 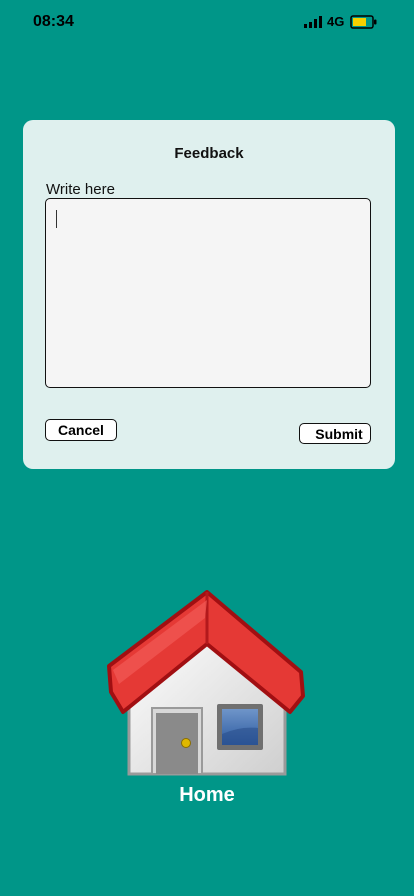 What do you see at coordinates (335, 433) in the screenshot?
I see `submit-button: Submit` at bounding box center [335, 433].